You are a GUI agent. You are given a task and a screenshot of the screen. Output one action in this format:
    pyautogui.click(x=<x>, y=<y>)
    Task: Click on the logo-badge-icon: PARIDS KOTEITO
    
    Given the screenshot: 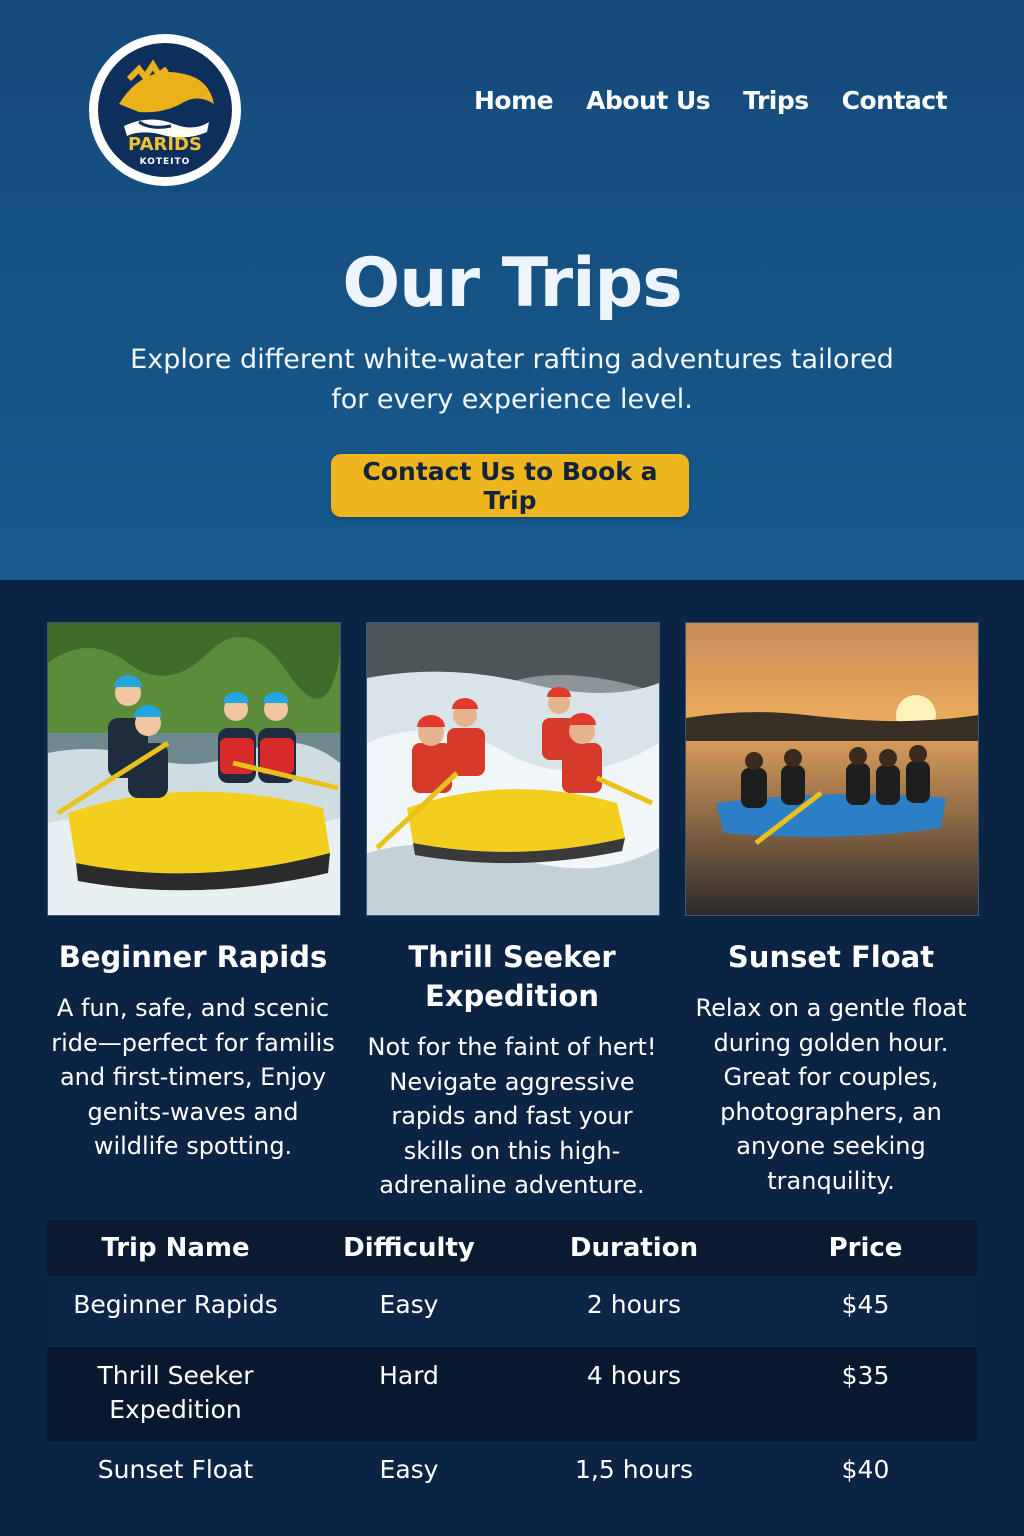 What is the action you would take?
    pyautogui.click(x=165, y=110)
    